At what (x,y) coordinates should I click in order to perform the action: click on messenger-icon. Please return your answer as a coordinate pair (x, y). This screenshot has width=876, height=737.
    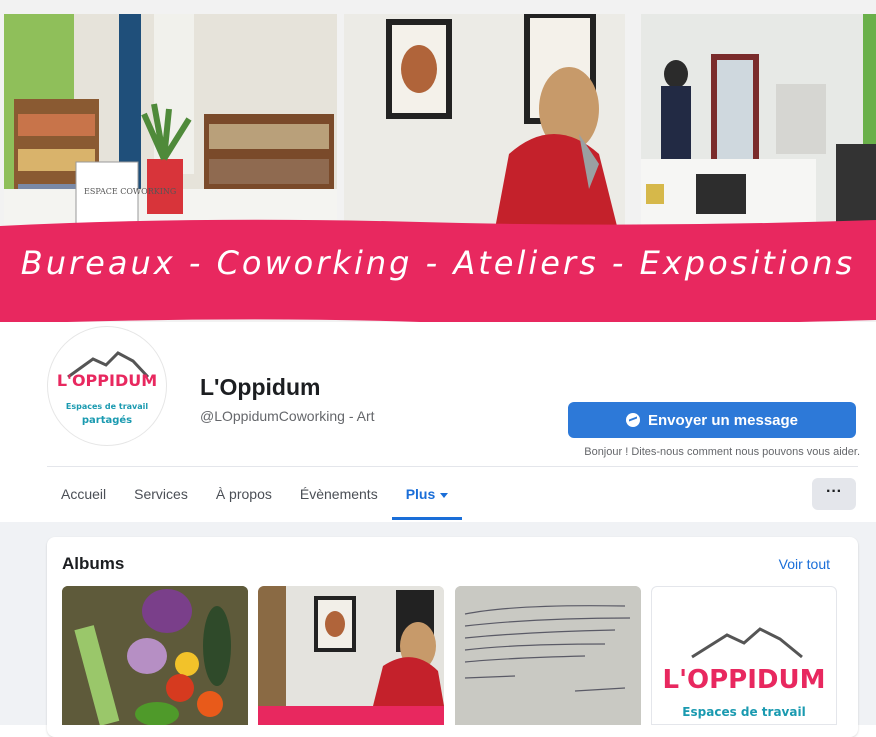
    Looking at the image, I should click on (632, 420).